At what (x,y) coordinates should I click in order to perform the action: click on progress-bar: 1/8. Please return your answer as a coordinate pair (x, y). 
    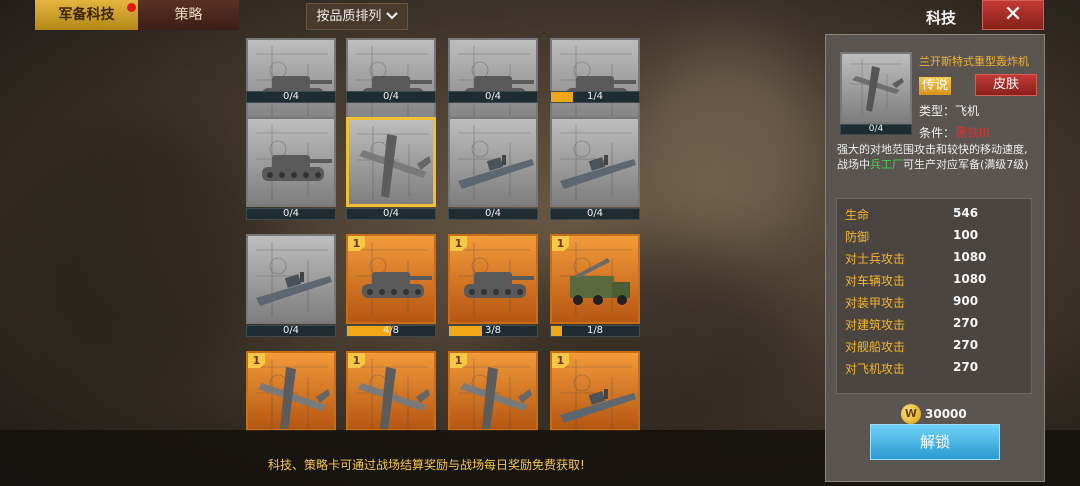
    Looking at the image, I should click on (595, 331).